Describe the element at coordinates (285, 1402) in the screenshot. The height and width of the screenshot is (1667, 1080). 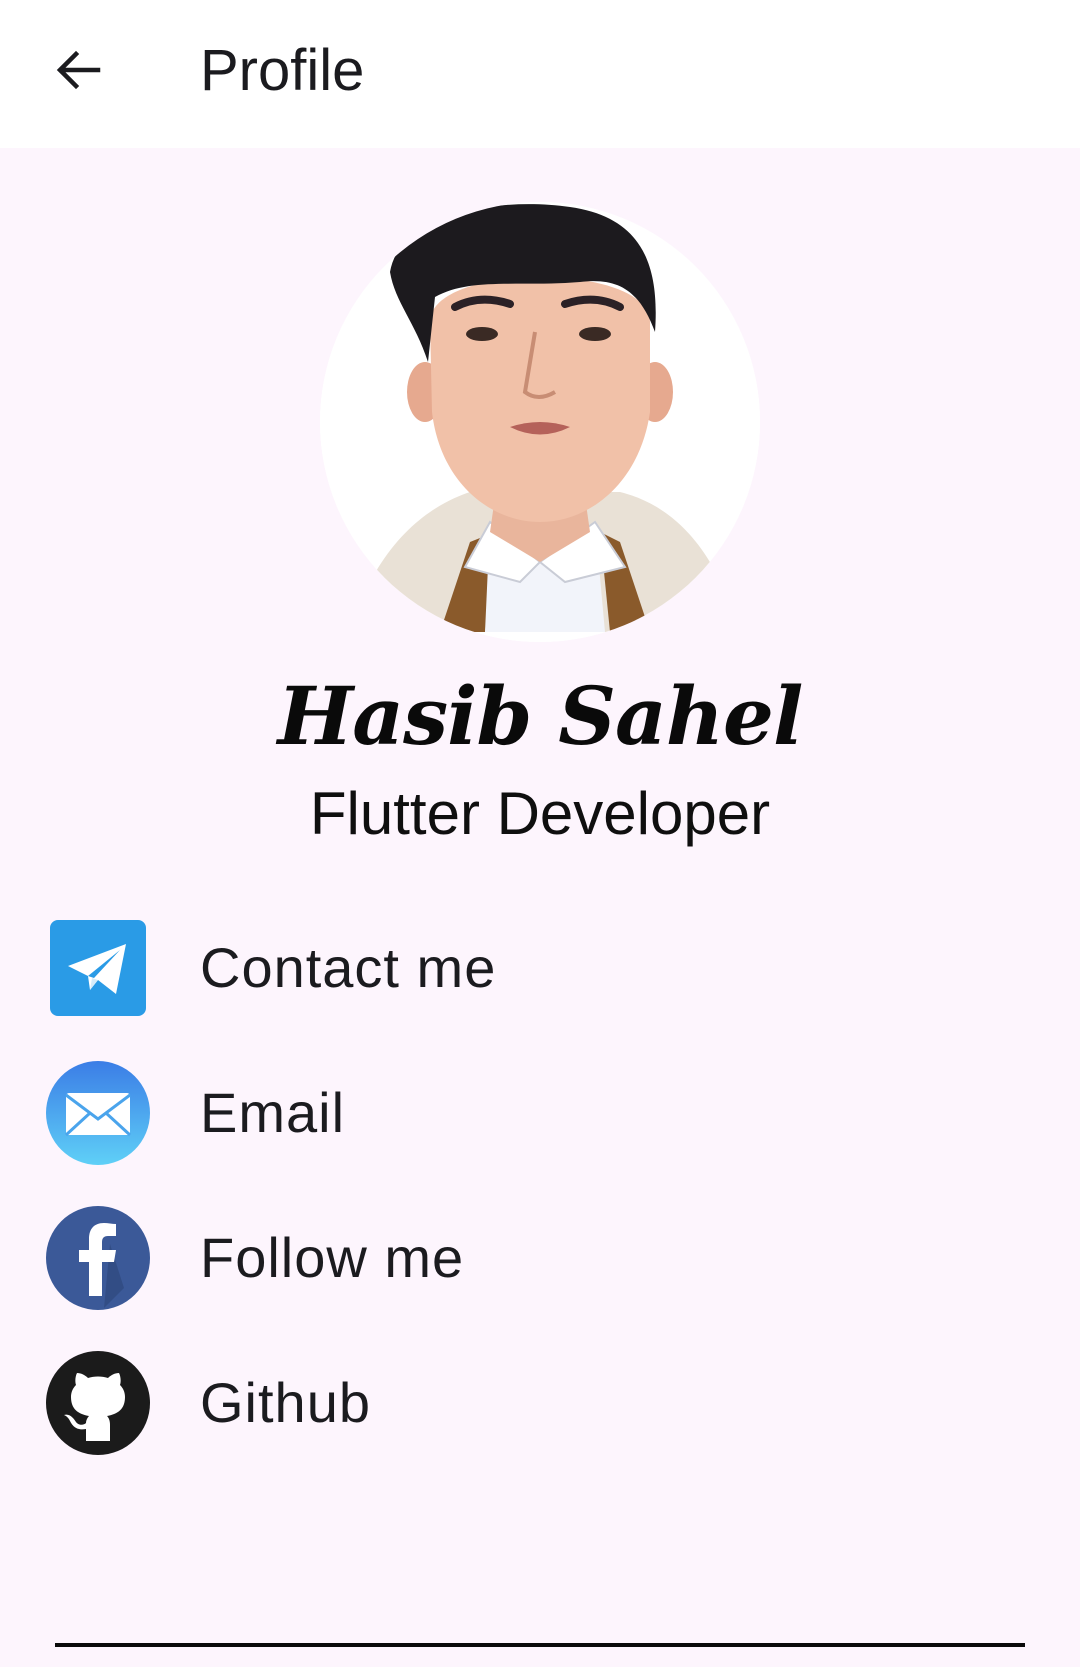
I see `github-label: Github` at that location.